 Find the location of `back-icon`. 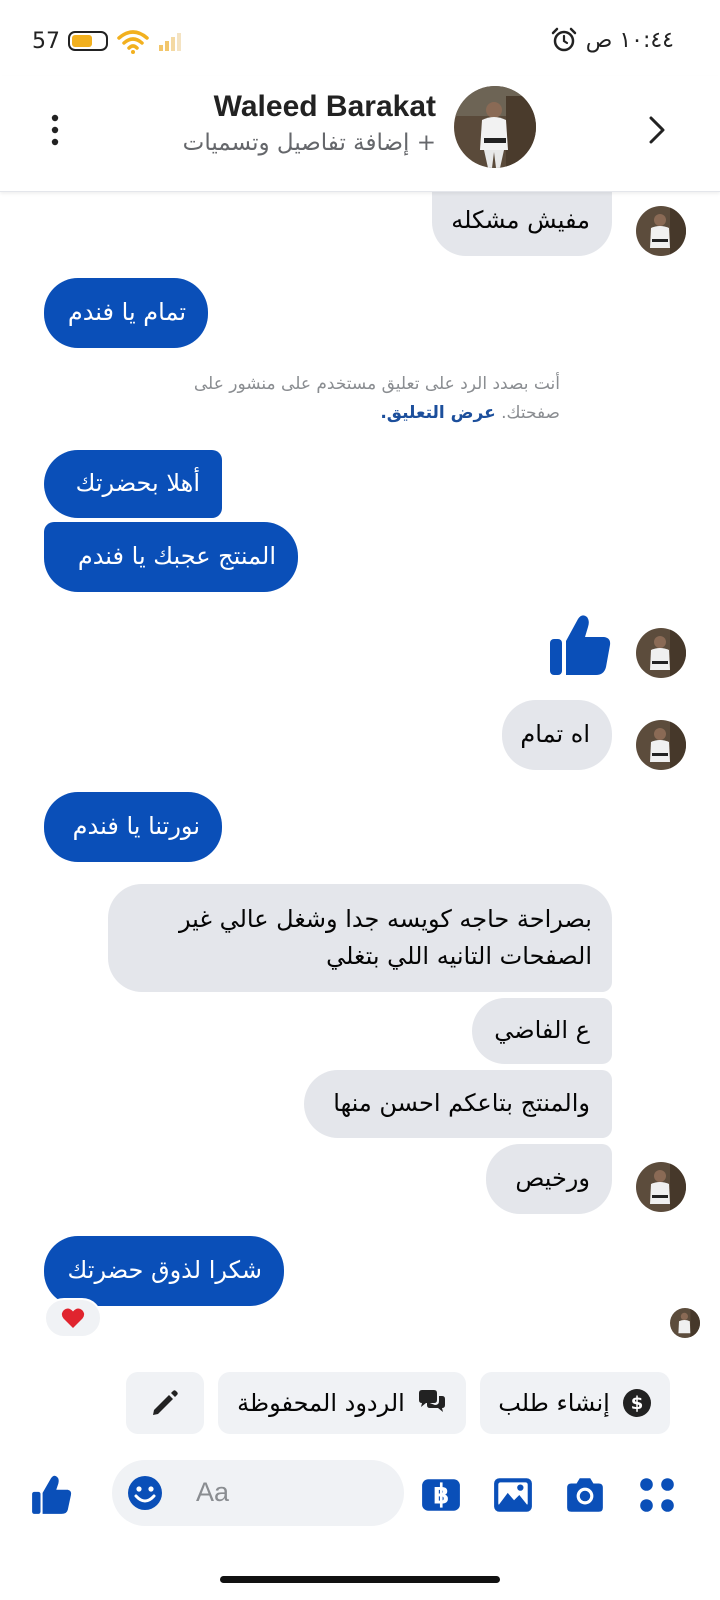

back-icon is located at coordinates (657, 130).